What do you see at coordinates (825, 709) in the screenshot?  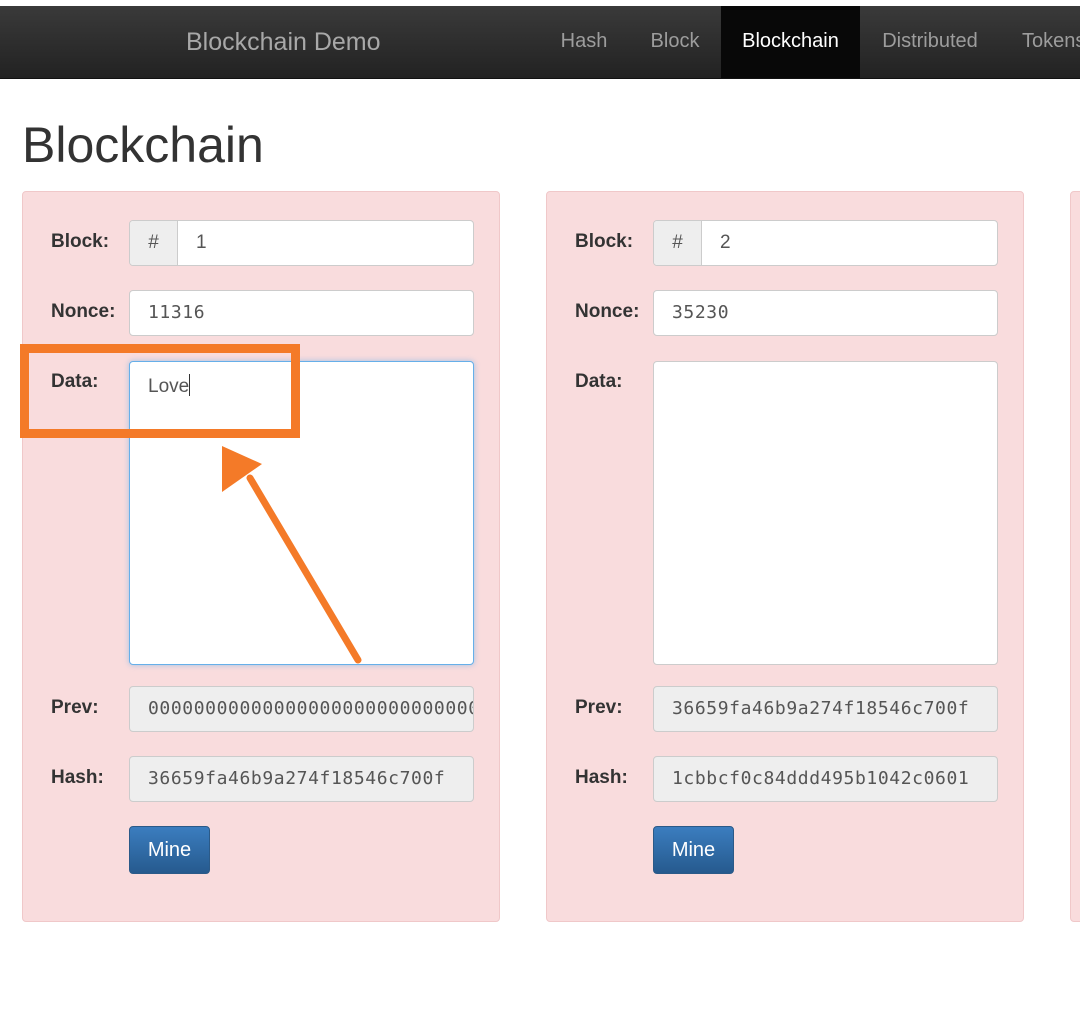 I see `prev-hash-field: 36659fa46b9a274f18546c700f` at bounding box center [825, 709].